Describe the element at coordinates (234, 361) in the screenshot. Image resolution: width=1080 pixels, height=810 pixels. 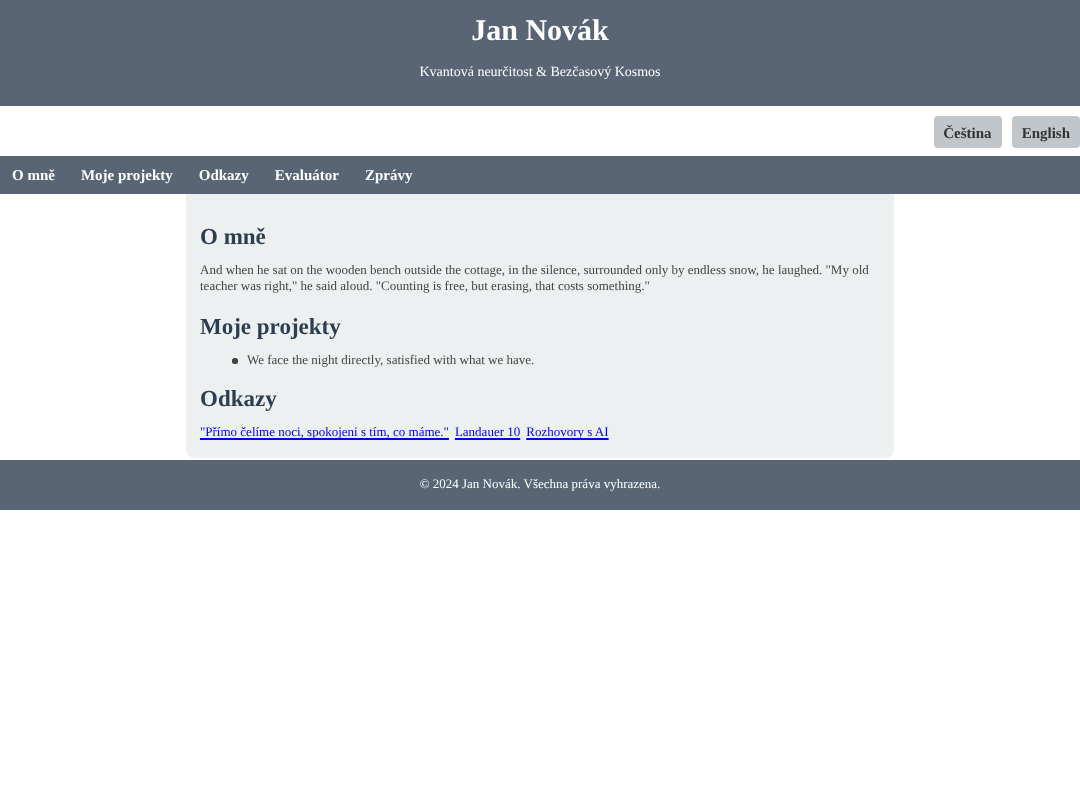
I see `bullet-icon` at that location.